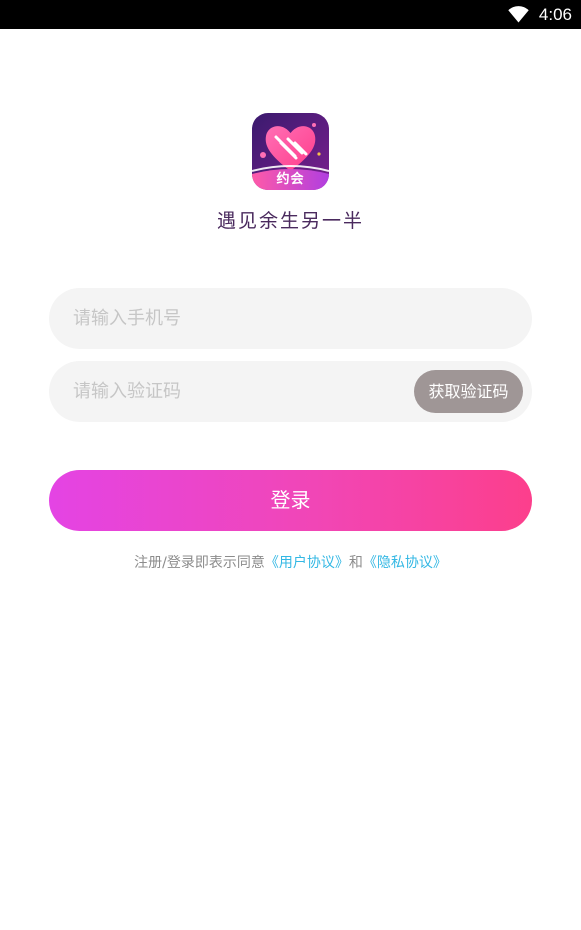  I want to click on login-button: 登录, so click(290, 500).